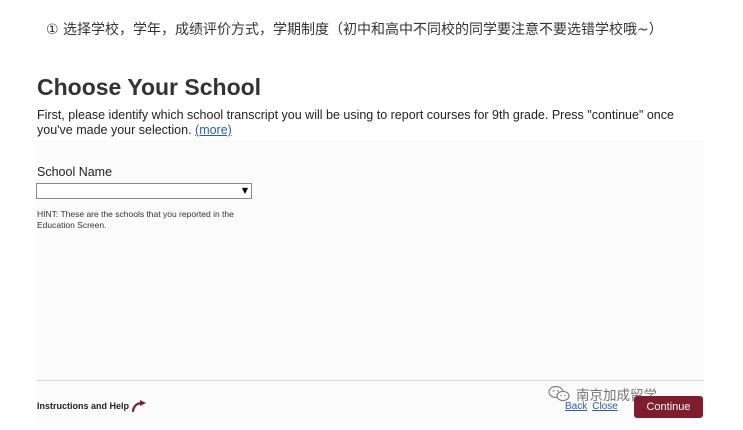 The width and height of the screenshot is (743, 430). I want to click on curved-arrow-icon, so click(139, 406).